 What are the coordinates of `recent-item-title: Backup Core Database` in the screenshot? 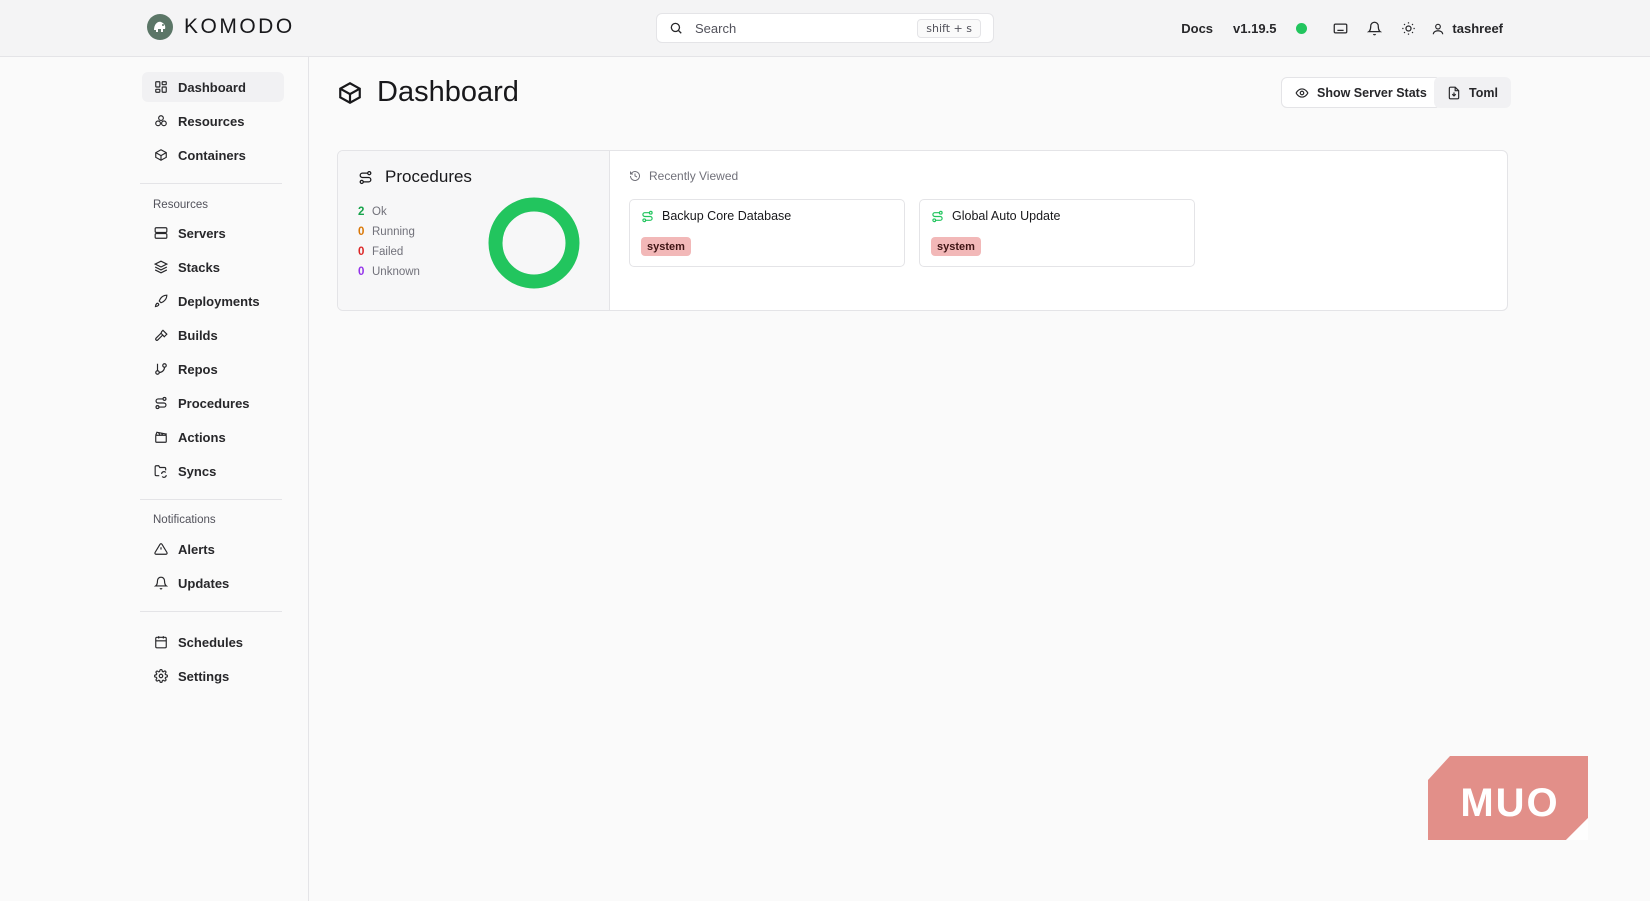 It's located at (716, 216).